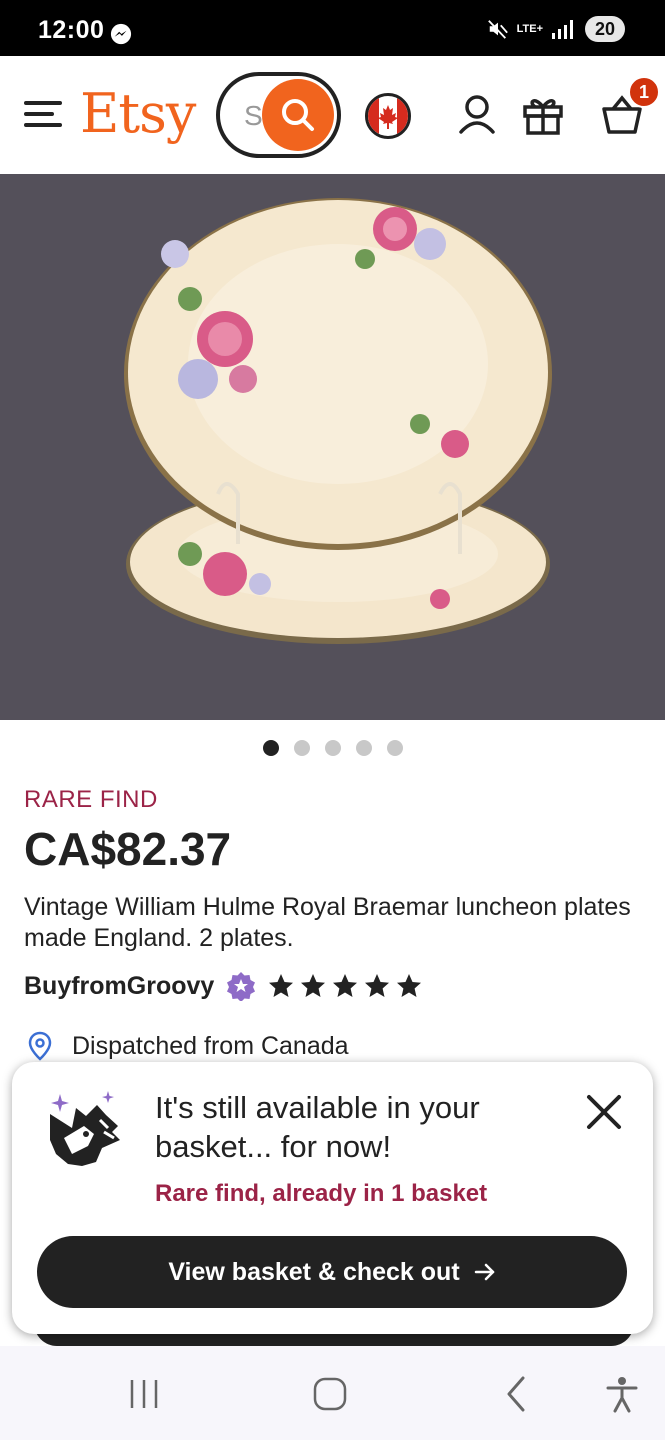 Image resolution: width=665 pixels, height=1440 pixels. Describe the element at coordinates (321, 1193) in the screenshot. I see `popup-subtext: Rare find, already in 1 basket` at that location.